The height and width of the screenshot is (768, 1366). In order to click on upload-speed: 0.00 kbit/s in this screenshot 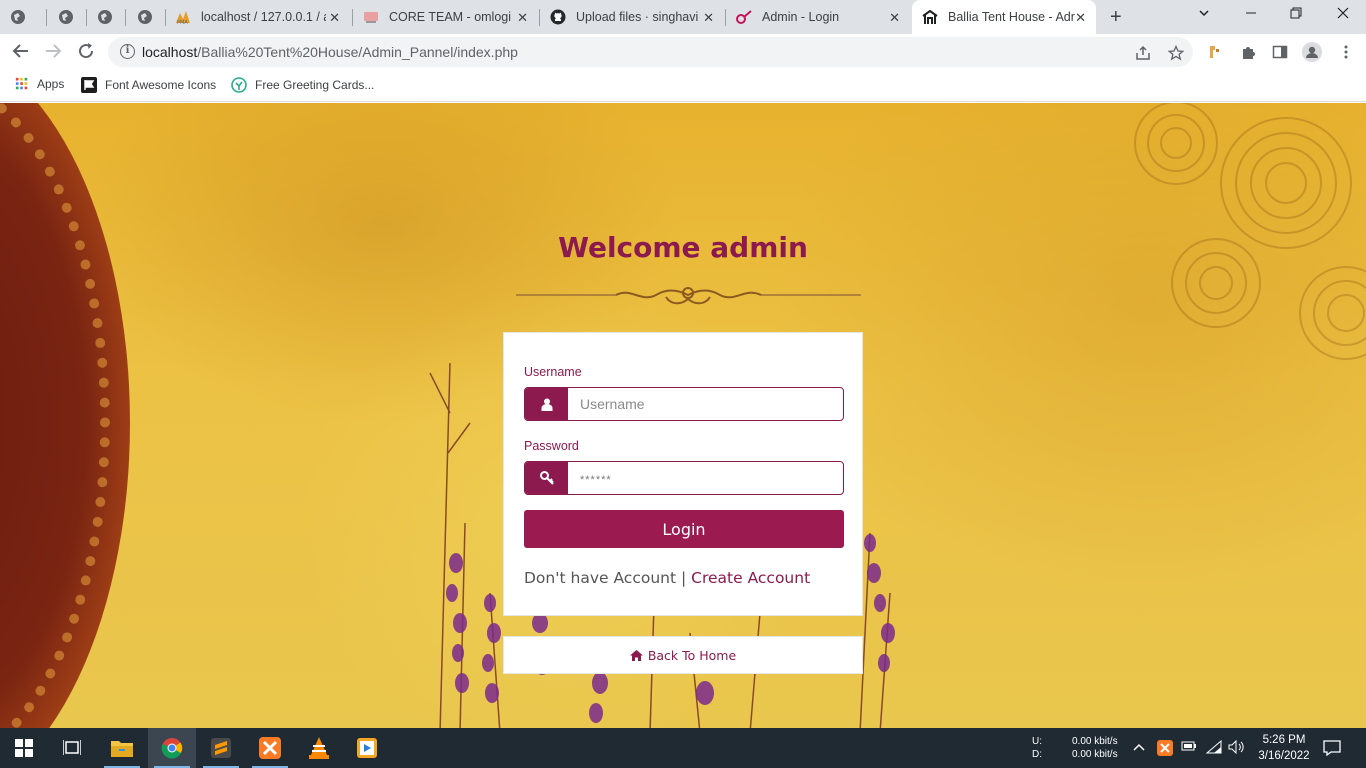, I will do `click(1095, 741)`.